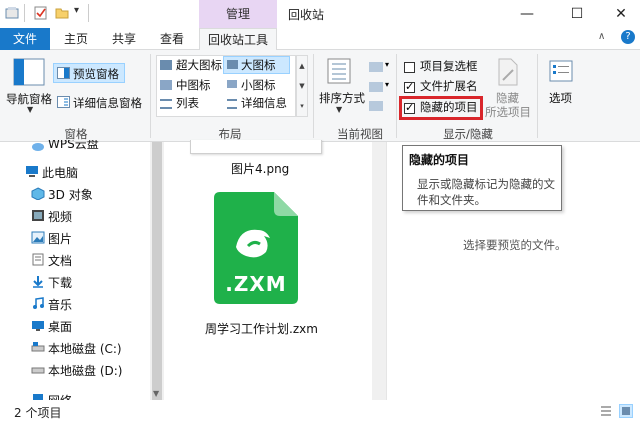 Image resolution: width=640 pixels, height=422 pixels. I want to click on app-icon, so click(12, 13).